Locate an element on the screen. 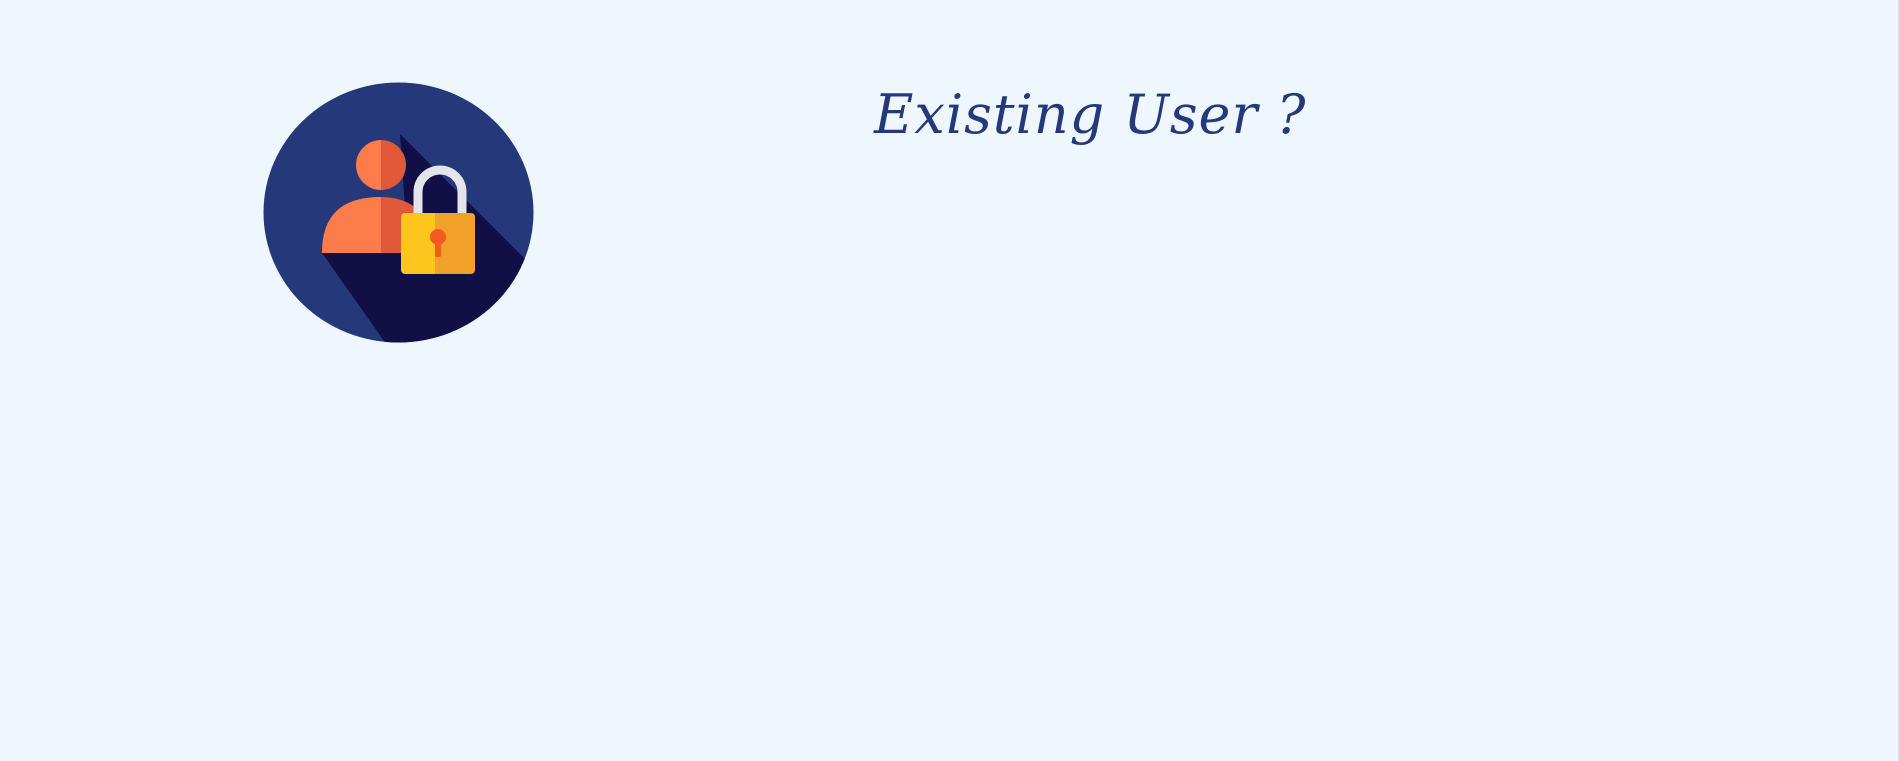 Image resolution: width=1900 pixels, height=761 pixels. user-lock-icon is located at coordinates (398, 212).